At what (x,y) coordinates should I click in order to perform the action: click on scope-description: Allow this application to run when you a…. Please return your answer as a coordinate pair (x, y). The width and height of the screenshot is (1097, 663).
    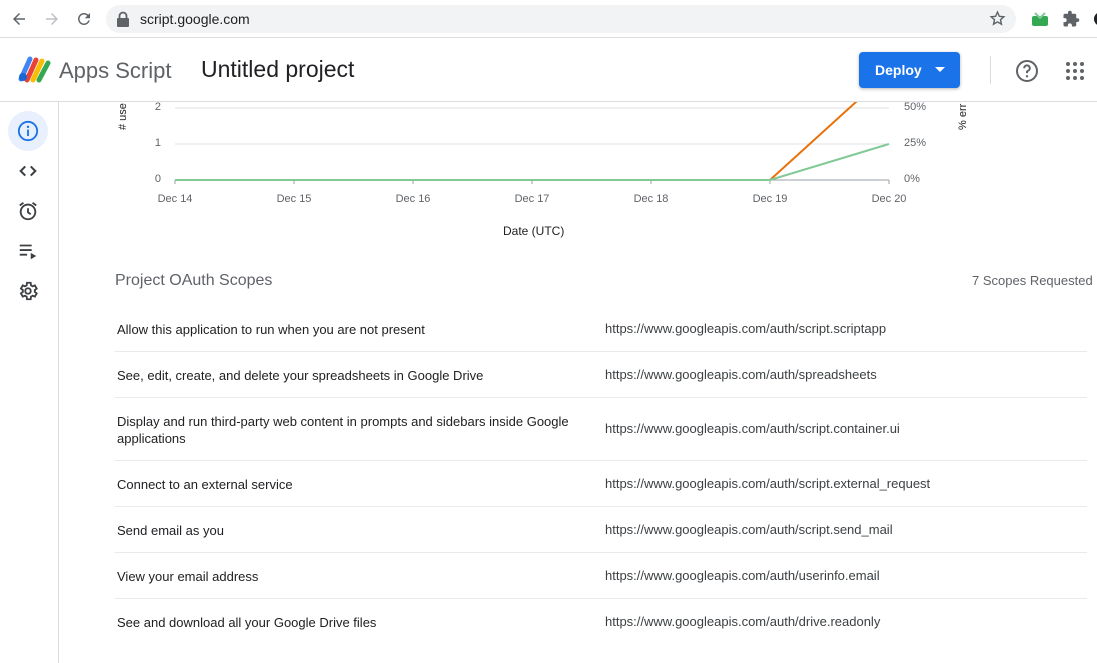
    Looking at the image, I should click on (271, 329).